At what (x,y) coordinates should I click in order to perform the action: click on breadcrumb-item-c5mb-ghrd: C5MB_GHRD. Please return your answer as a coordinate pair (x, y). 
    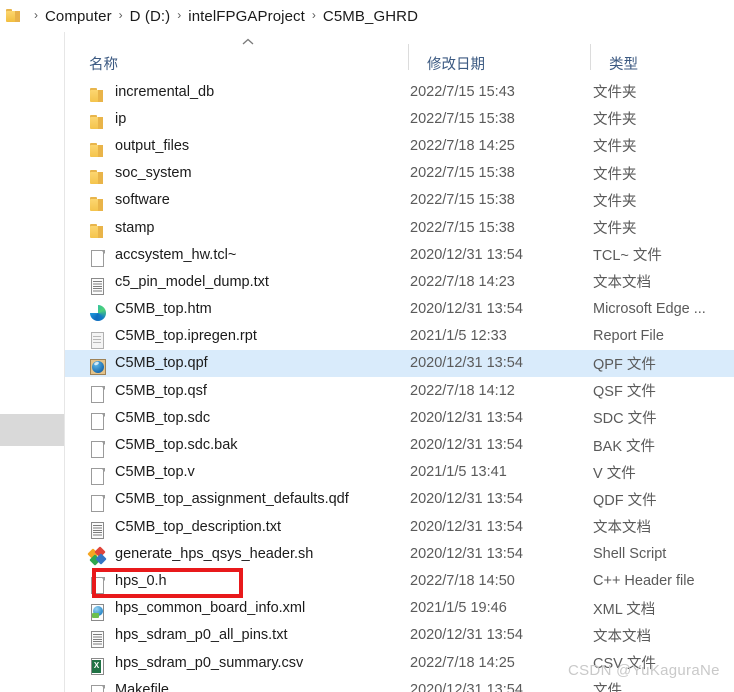
    Looking at the image, I should click on (370, 16).